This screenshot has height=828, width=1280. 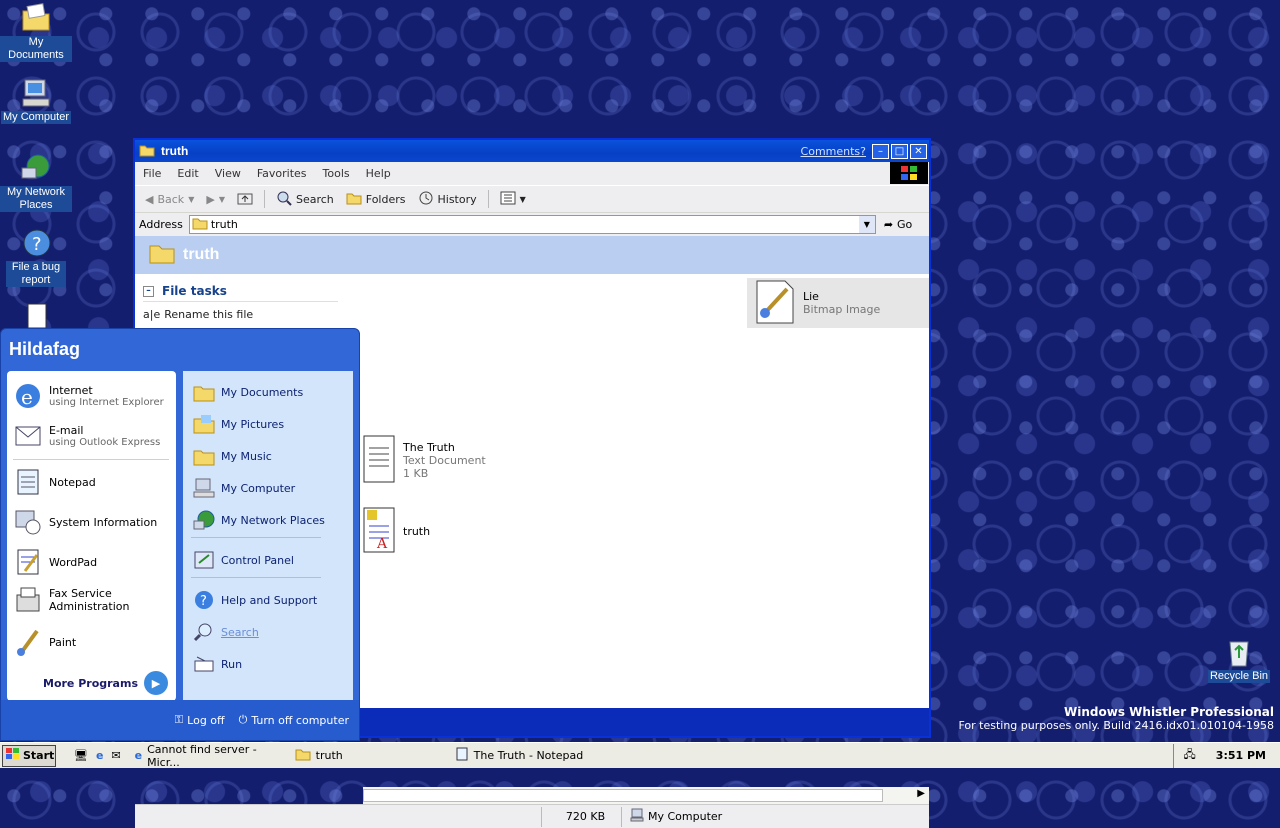 I want to click on status-bar: 720 KB My Computer, so click(x=532, y=816).